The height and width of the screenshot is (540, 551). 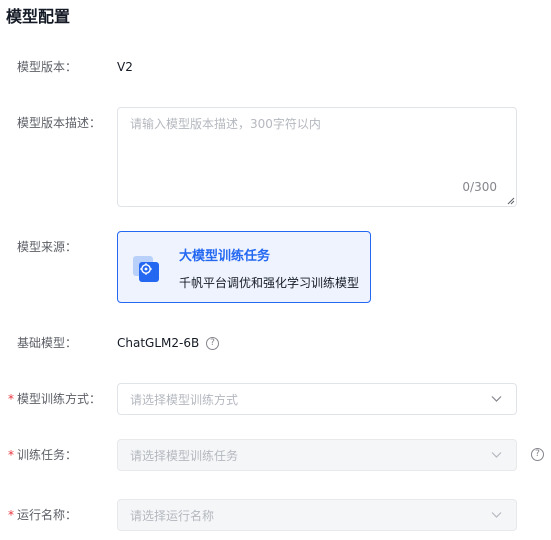 I want to click on model-source-label: 模型来源：, so click(x=47, y=247).